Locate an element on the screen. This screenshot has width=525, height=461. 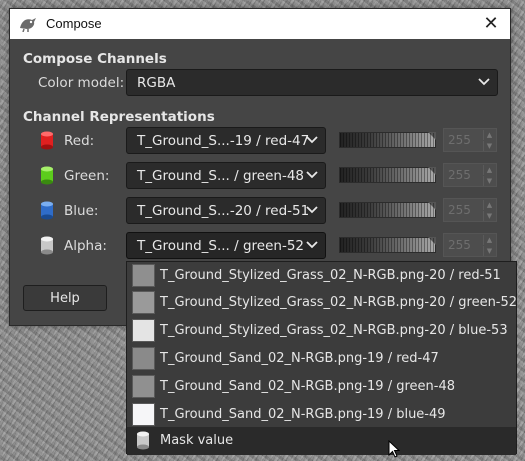
dropdown-option-mask-value: Mask value is located at coordinates (321, 441).